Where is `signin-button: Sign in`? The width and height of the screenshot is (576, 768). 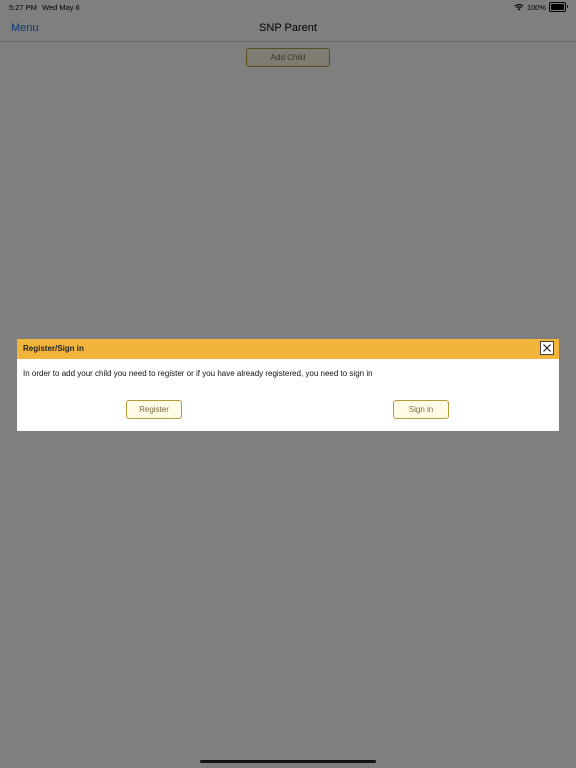
signin-button: Sign in is located at coordinates (421, 409).